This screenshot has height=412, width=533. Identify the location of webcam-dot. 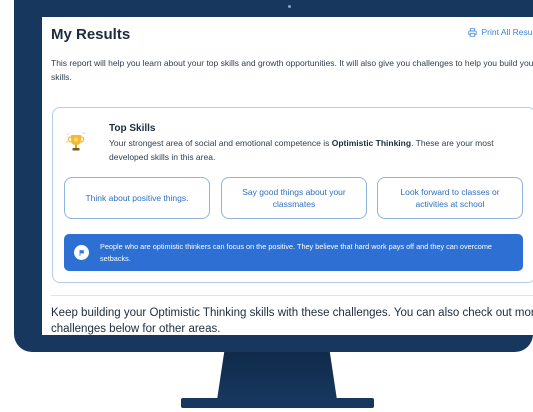
(289, 6).